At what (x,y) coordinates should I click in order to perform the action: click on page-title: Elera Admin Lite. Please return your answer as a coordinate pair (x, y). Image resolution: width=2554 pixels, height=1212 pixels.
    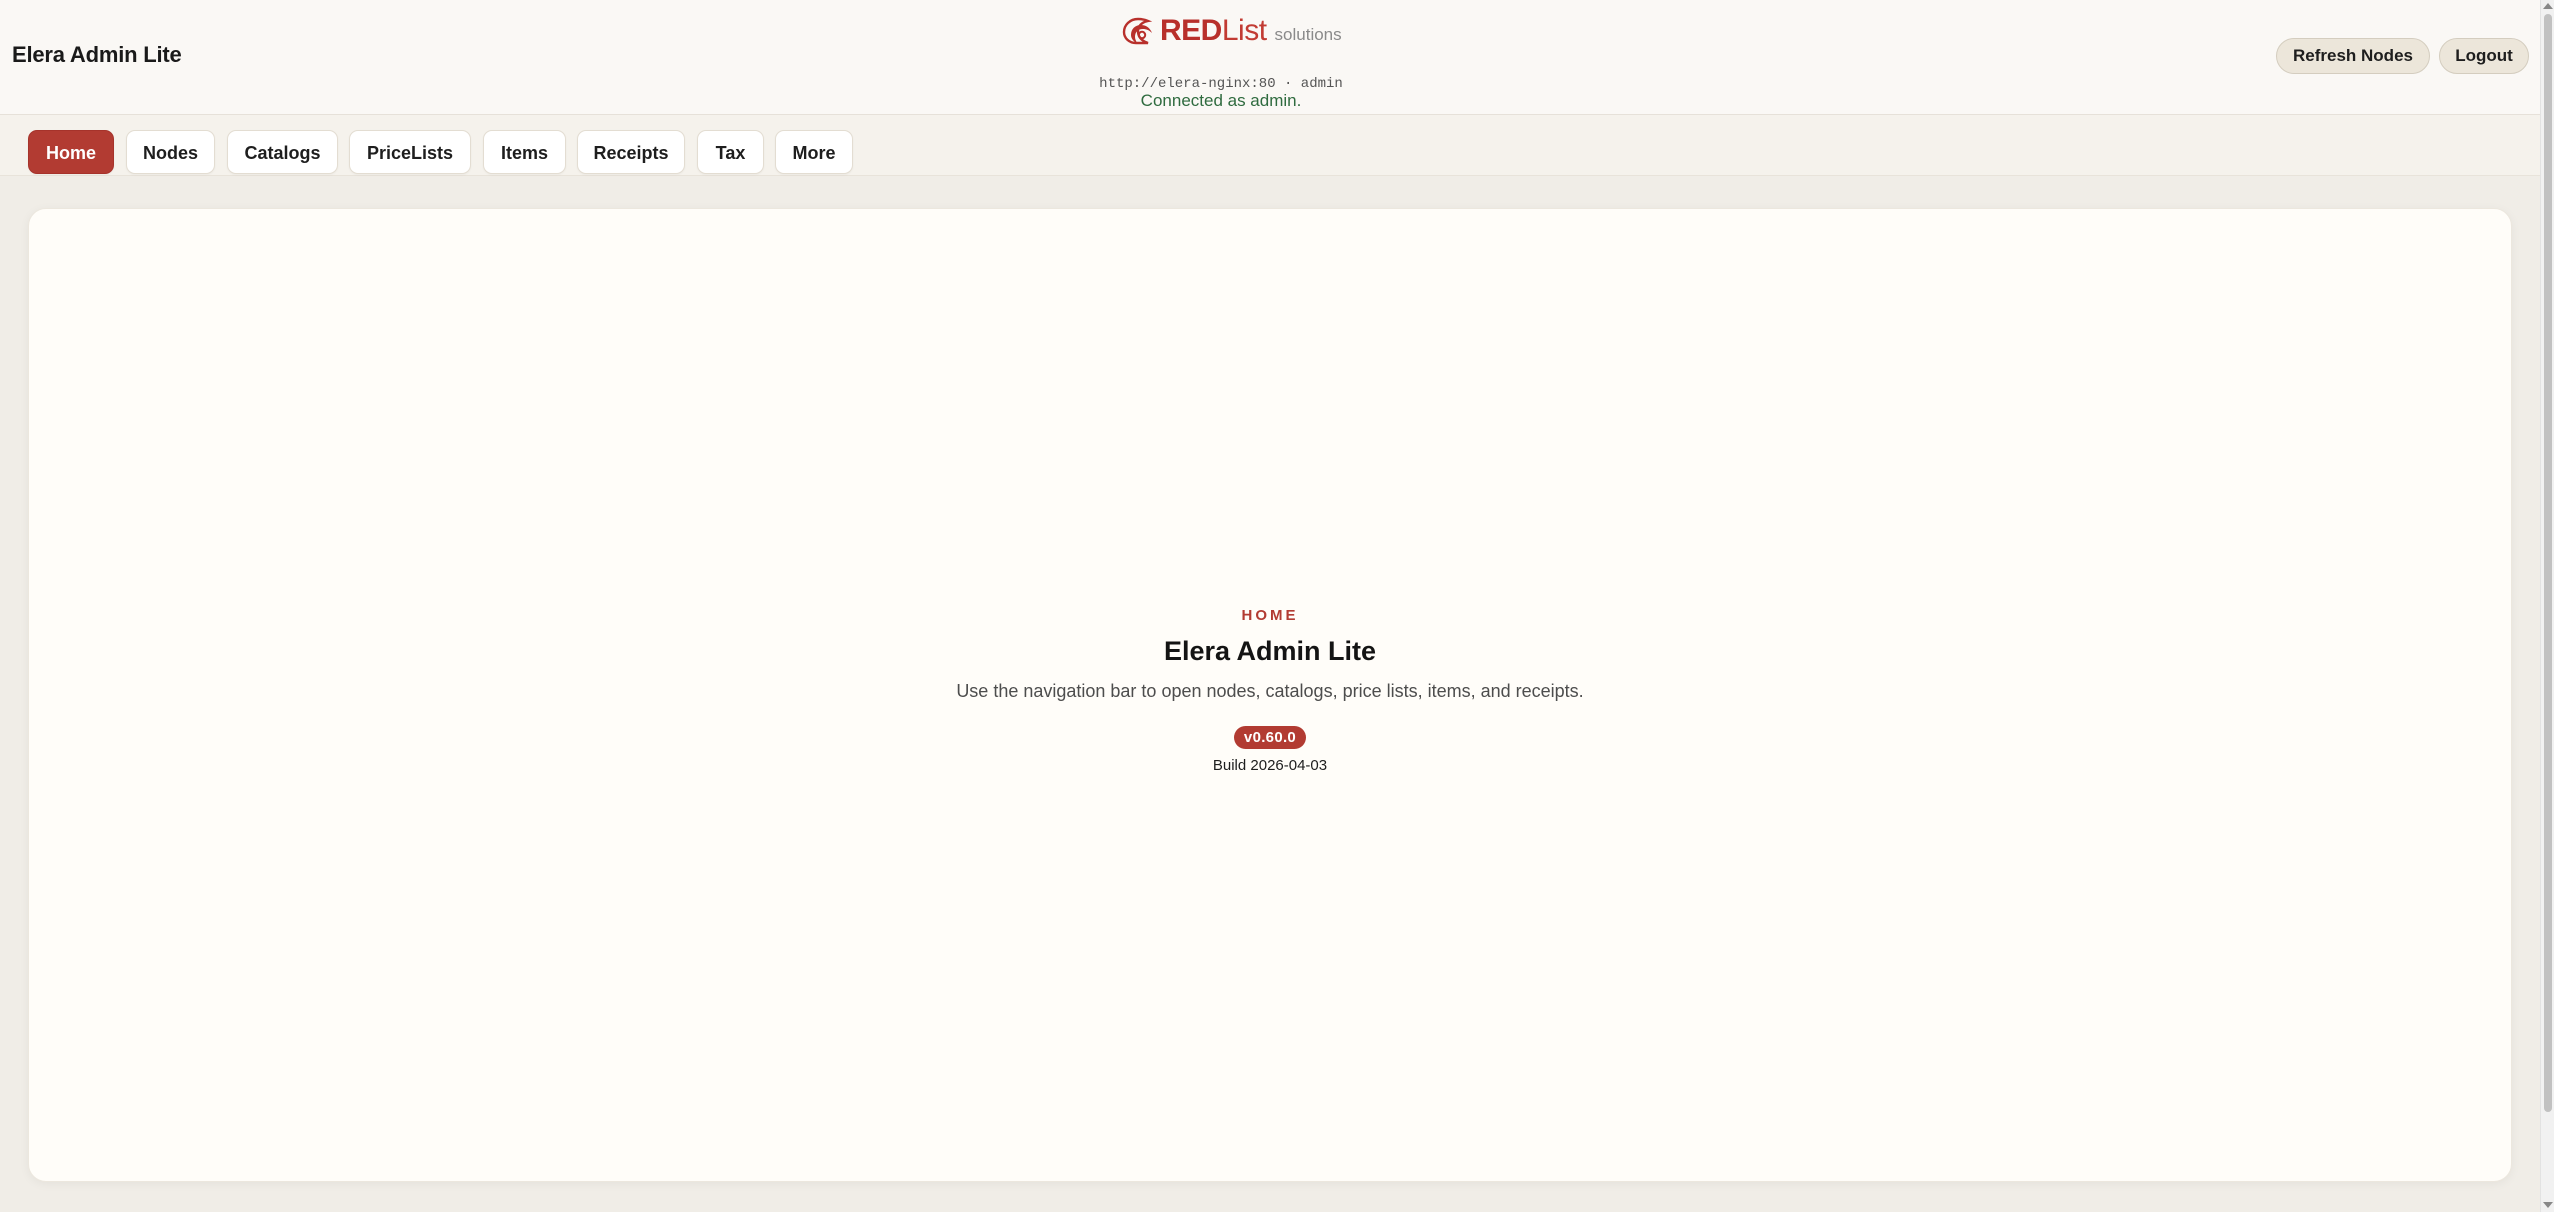
    Looking at the image, I should click on (1270, 651).